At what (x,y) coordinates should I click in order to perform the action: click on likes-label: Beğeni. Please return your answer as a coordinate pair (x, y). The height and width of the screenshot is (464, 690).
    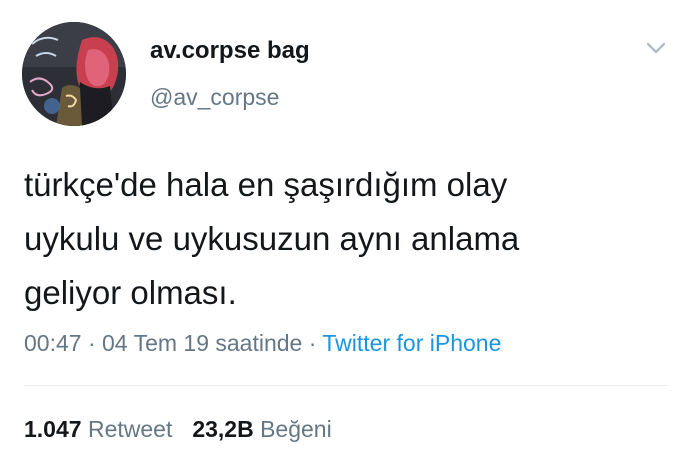
    Looking at the image, I should click on (296, 429).